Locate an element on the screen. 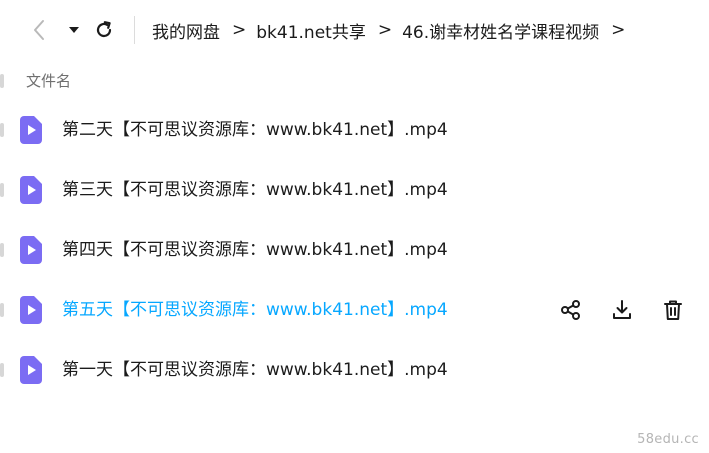  delete-icon is located at coordinates (673, 310).